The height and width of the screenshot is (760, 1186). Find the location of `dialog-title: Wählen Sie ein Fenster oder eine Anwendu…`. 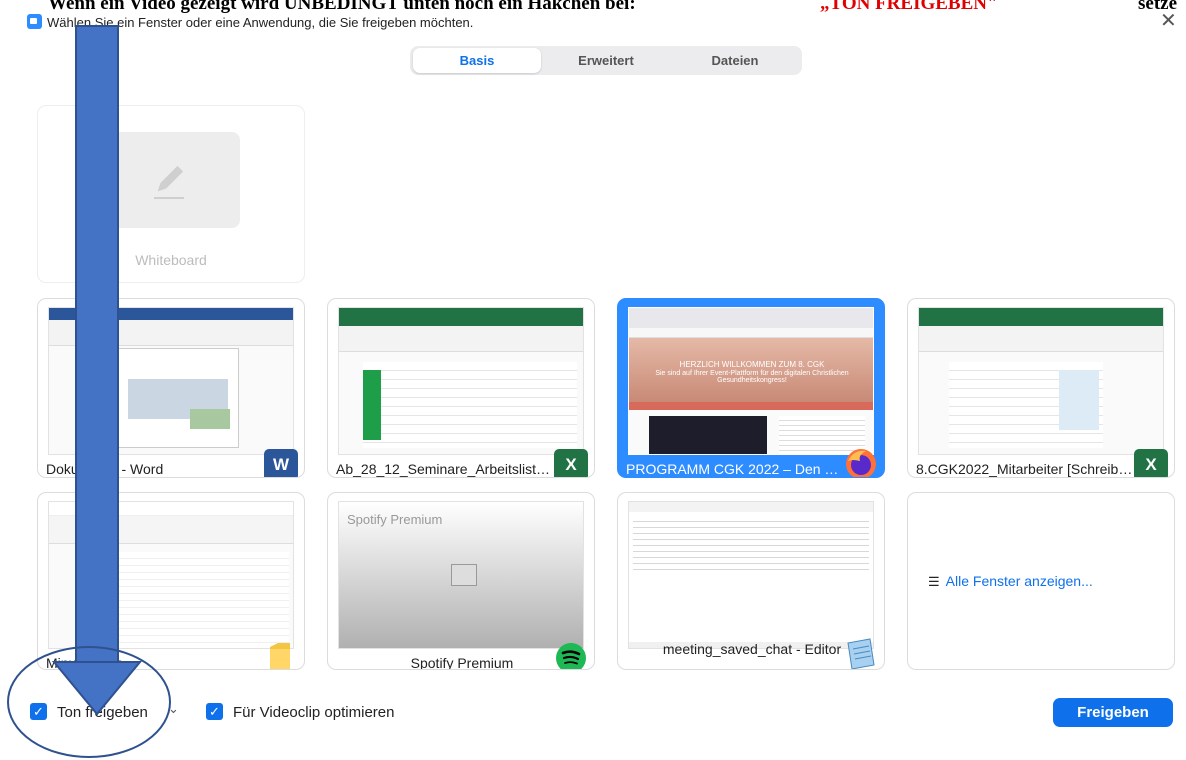

dialog-title: Wählen Sie ein Fenster oder eine Anwendu… is located at coordinates (260, 22).